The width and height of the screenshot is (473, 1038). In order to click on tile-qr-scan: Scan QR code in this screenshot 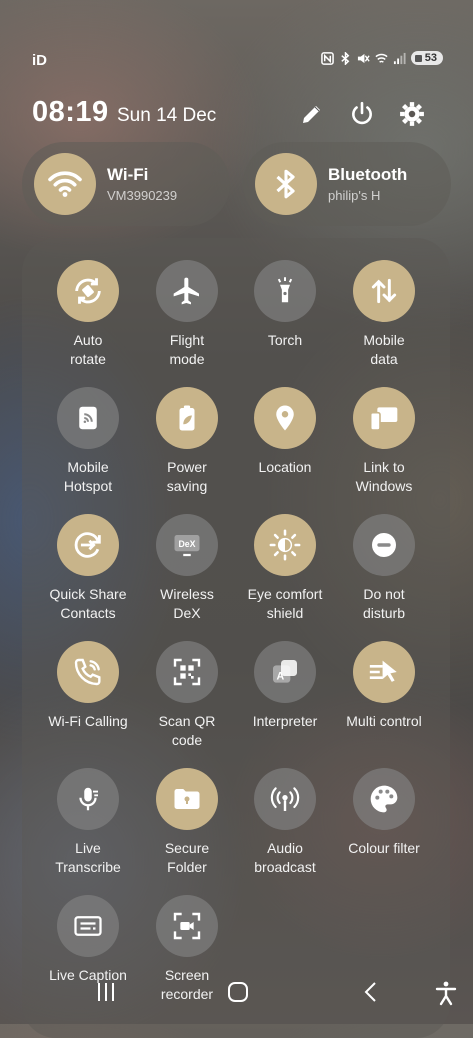, I will do `click(187, 695)`.